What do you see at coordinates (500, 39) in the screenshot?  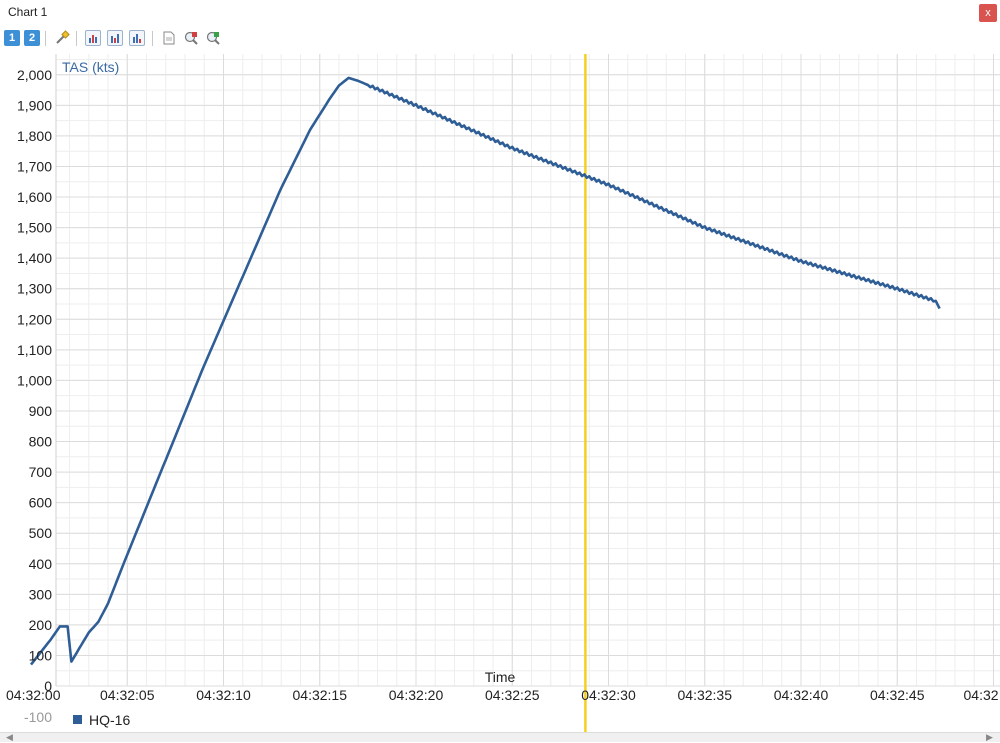 I see `chart-toolbar: 1 2` at bounding box center [500, 39].